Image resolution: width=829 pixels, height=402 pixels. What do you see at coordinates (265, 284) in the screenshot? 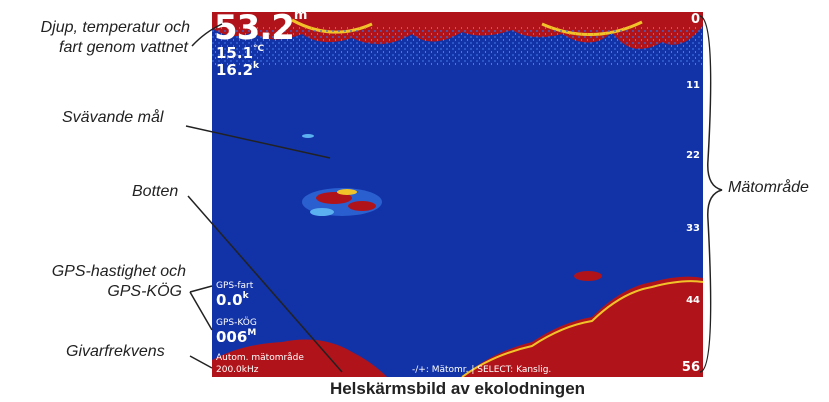
I see `leader-bottom` at bounding box center [265, 284].